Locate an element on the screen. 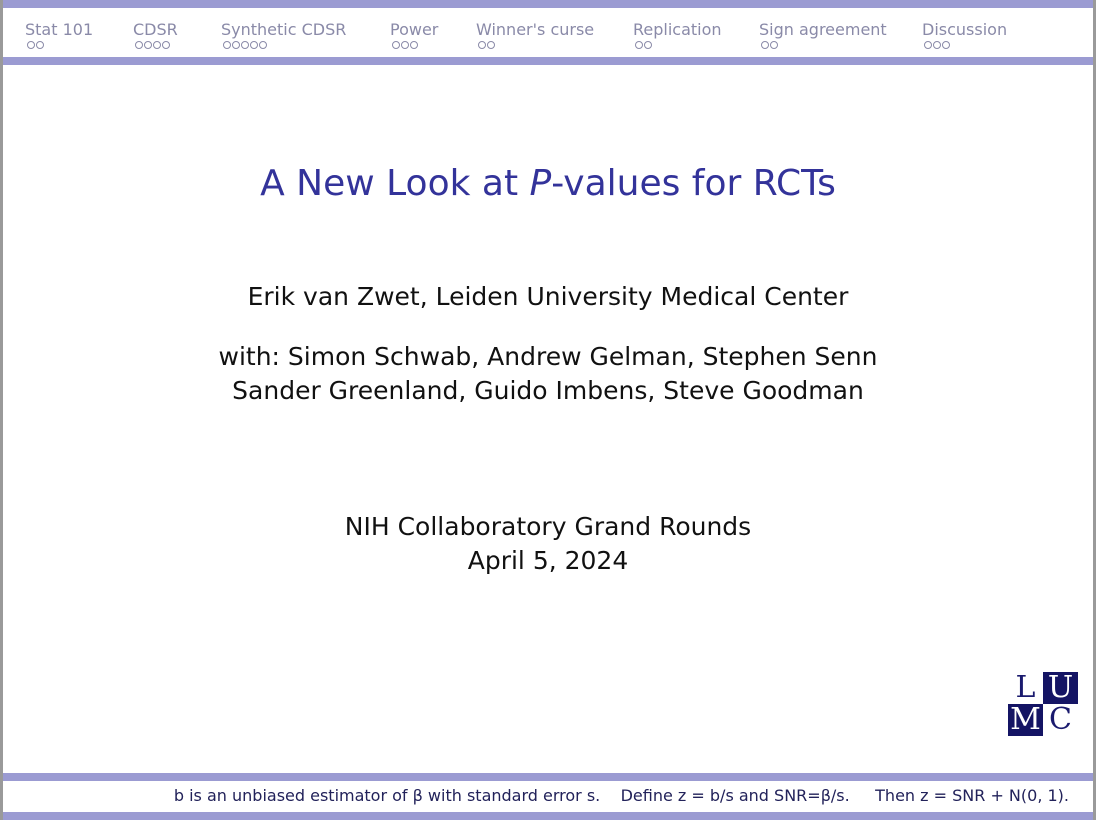 This screenshot has height=820, width=1096. footer-bar-bottom is located at coordinates (548, 816).